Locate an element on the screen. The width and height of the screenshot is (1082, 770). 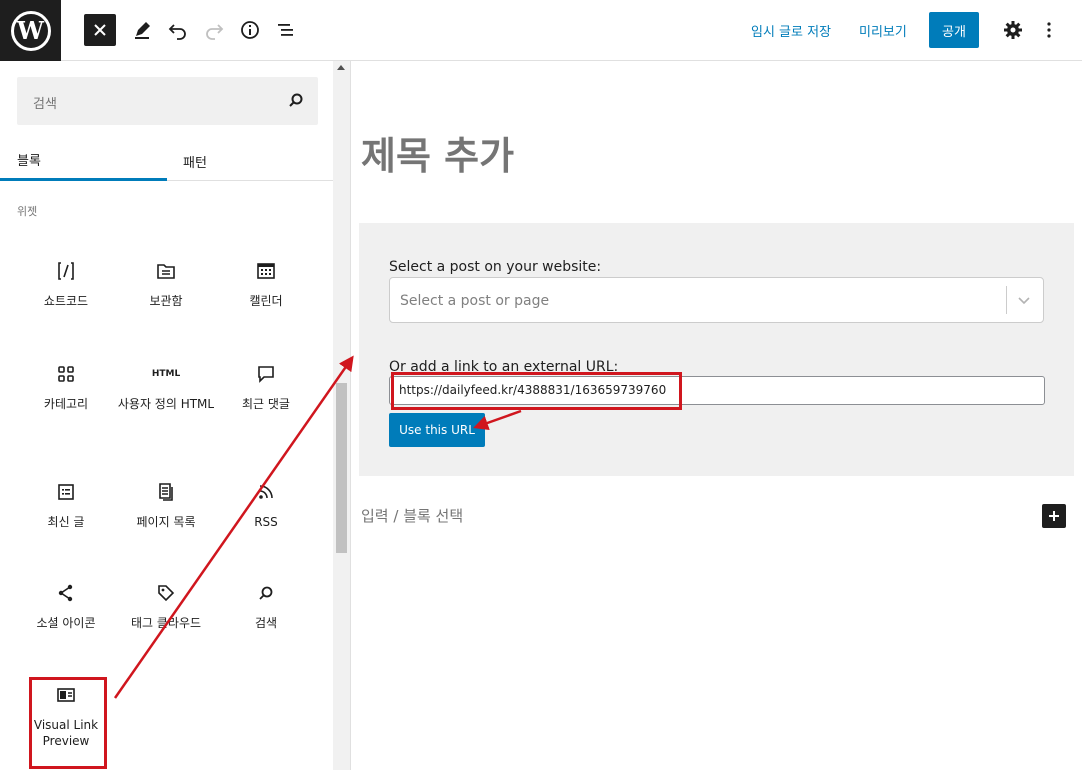
block-social-icons: 소셜 아이콘 is located at coordinates (66, 605).